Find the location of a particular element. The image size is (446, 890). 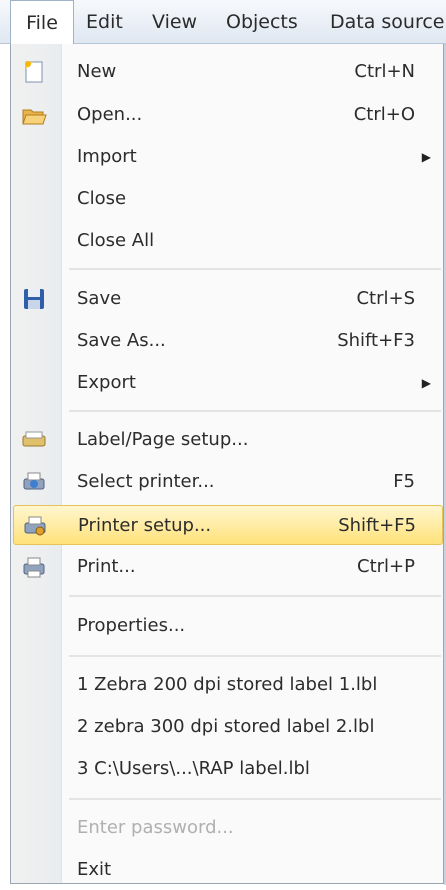

new-file-icon is located at coordinates (34, 72).